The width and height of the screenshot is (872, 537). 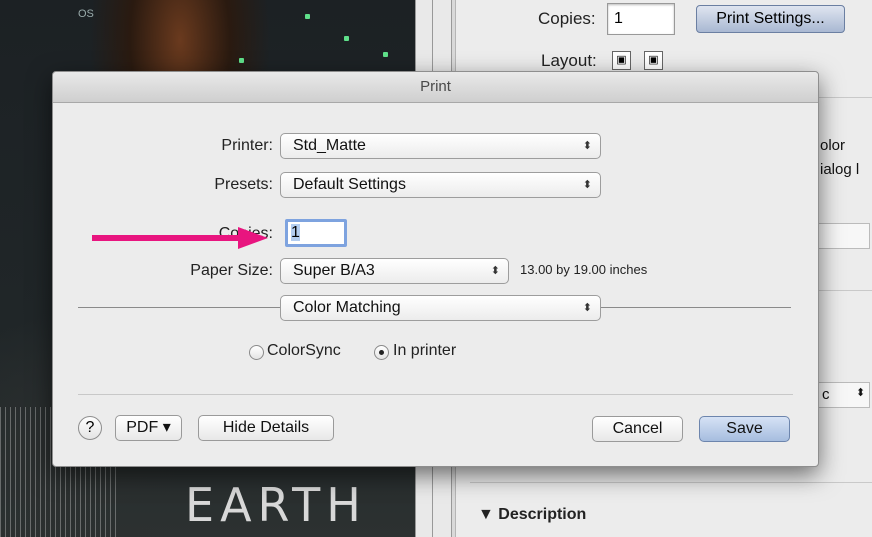 I want to click on section-divider-left, so click(x=179, y=307).